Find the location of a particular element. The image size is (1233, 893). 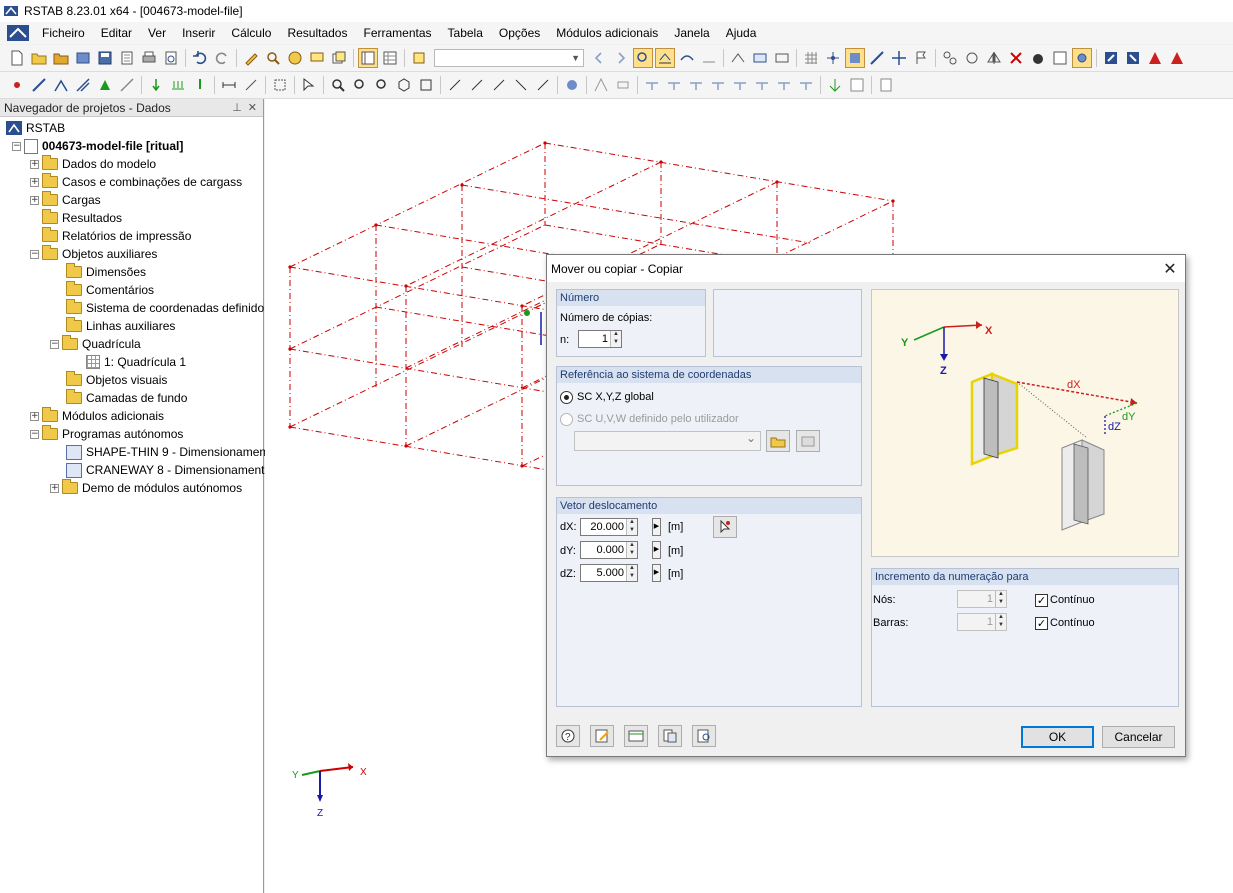

support-icon is located at coordinates (105, 85).